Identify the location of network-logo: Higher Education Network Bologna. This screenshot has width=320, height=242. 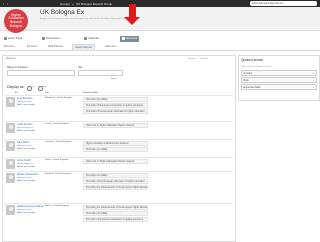
(16, 21).